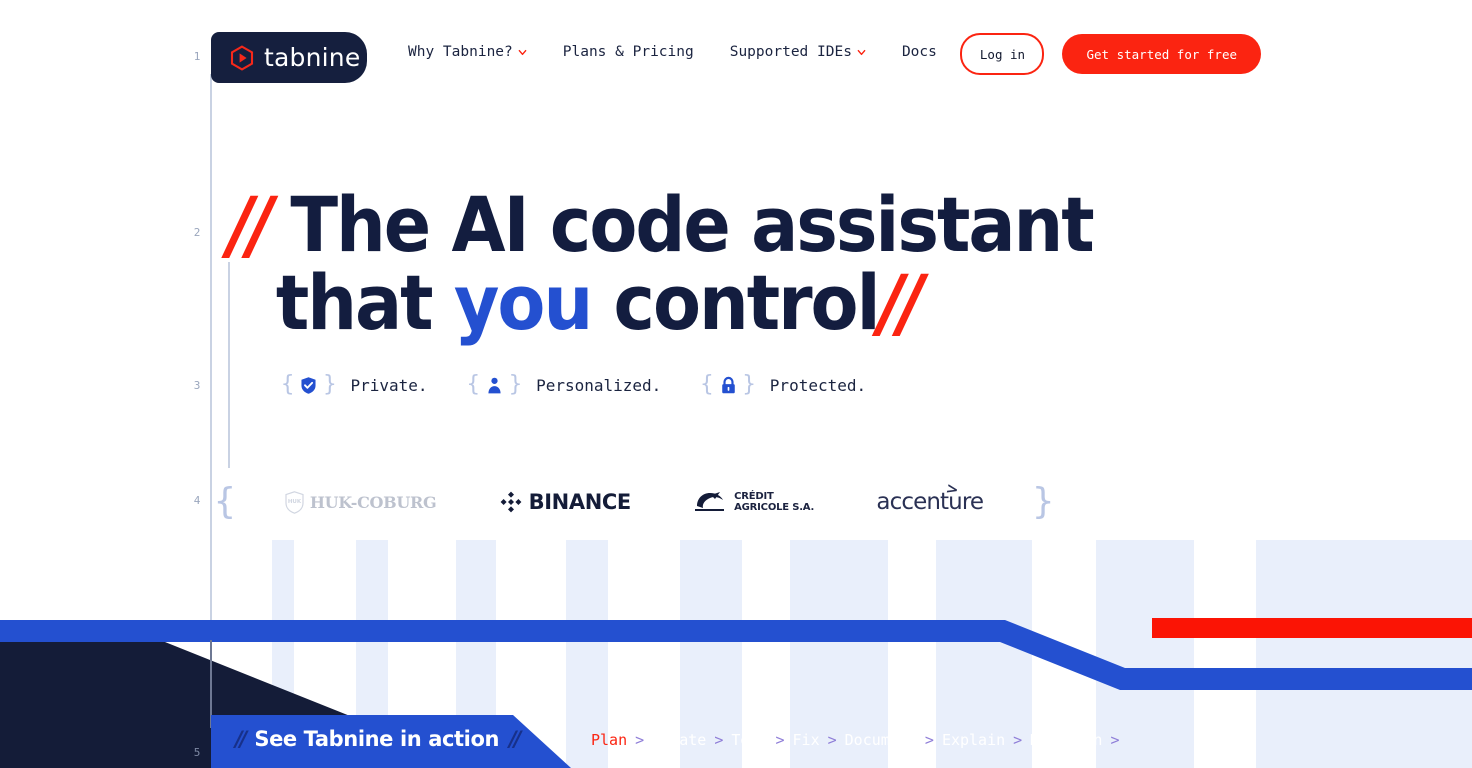 This screenshot has height=768, width=1472. What do you see at coordinates (1002, 54) in the screenshot?
I see `login-button: Log in` at bounding box center [1002, 54].